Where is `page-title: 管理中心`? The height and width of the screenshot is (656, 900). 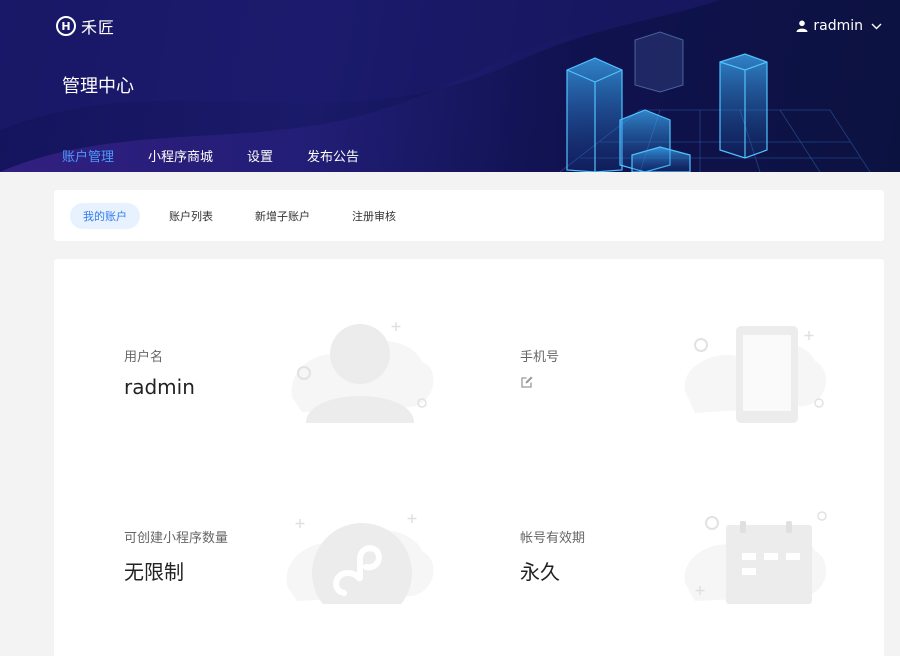 page-title: 管理中心 is located at coordinates (98, 86).